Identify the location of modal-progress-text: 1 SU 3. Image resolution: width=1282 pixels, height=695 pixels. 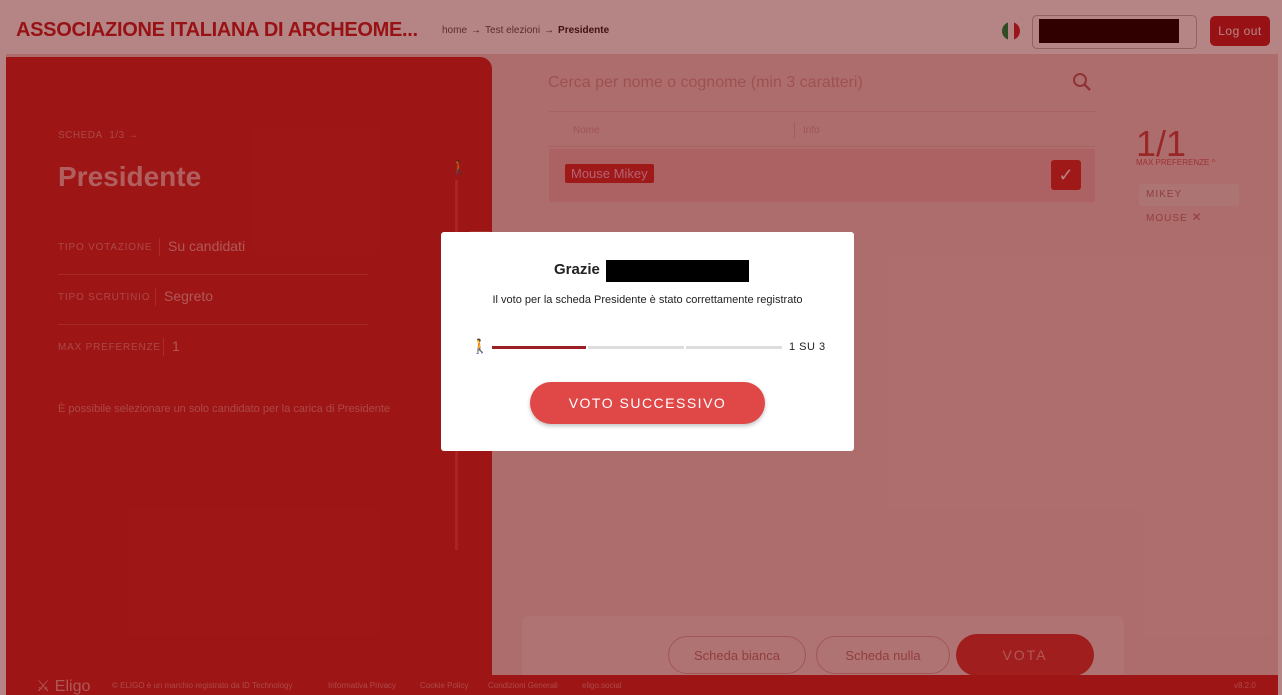
(807, 347).